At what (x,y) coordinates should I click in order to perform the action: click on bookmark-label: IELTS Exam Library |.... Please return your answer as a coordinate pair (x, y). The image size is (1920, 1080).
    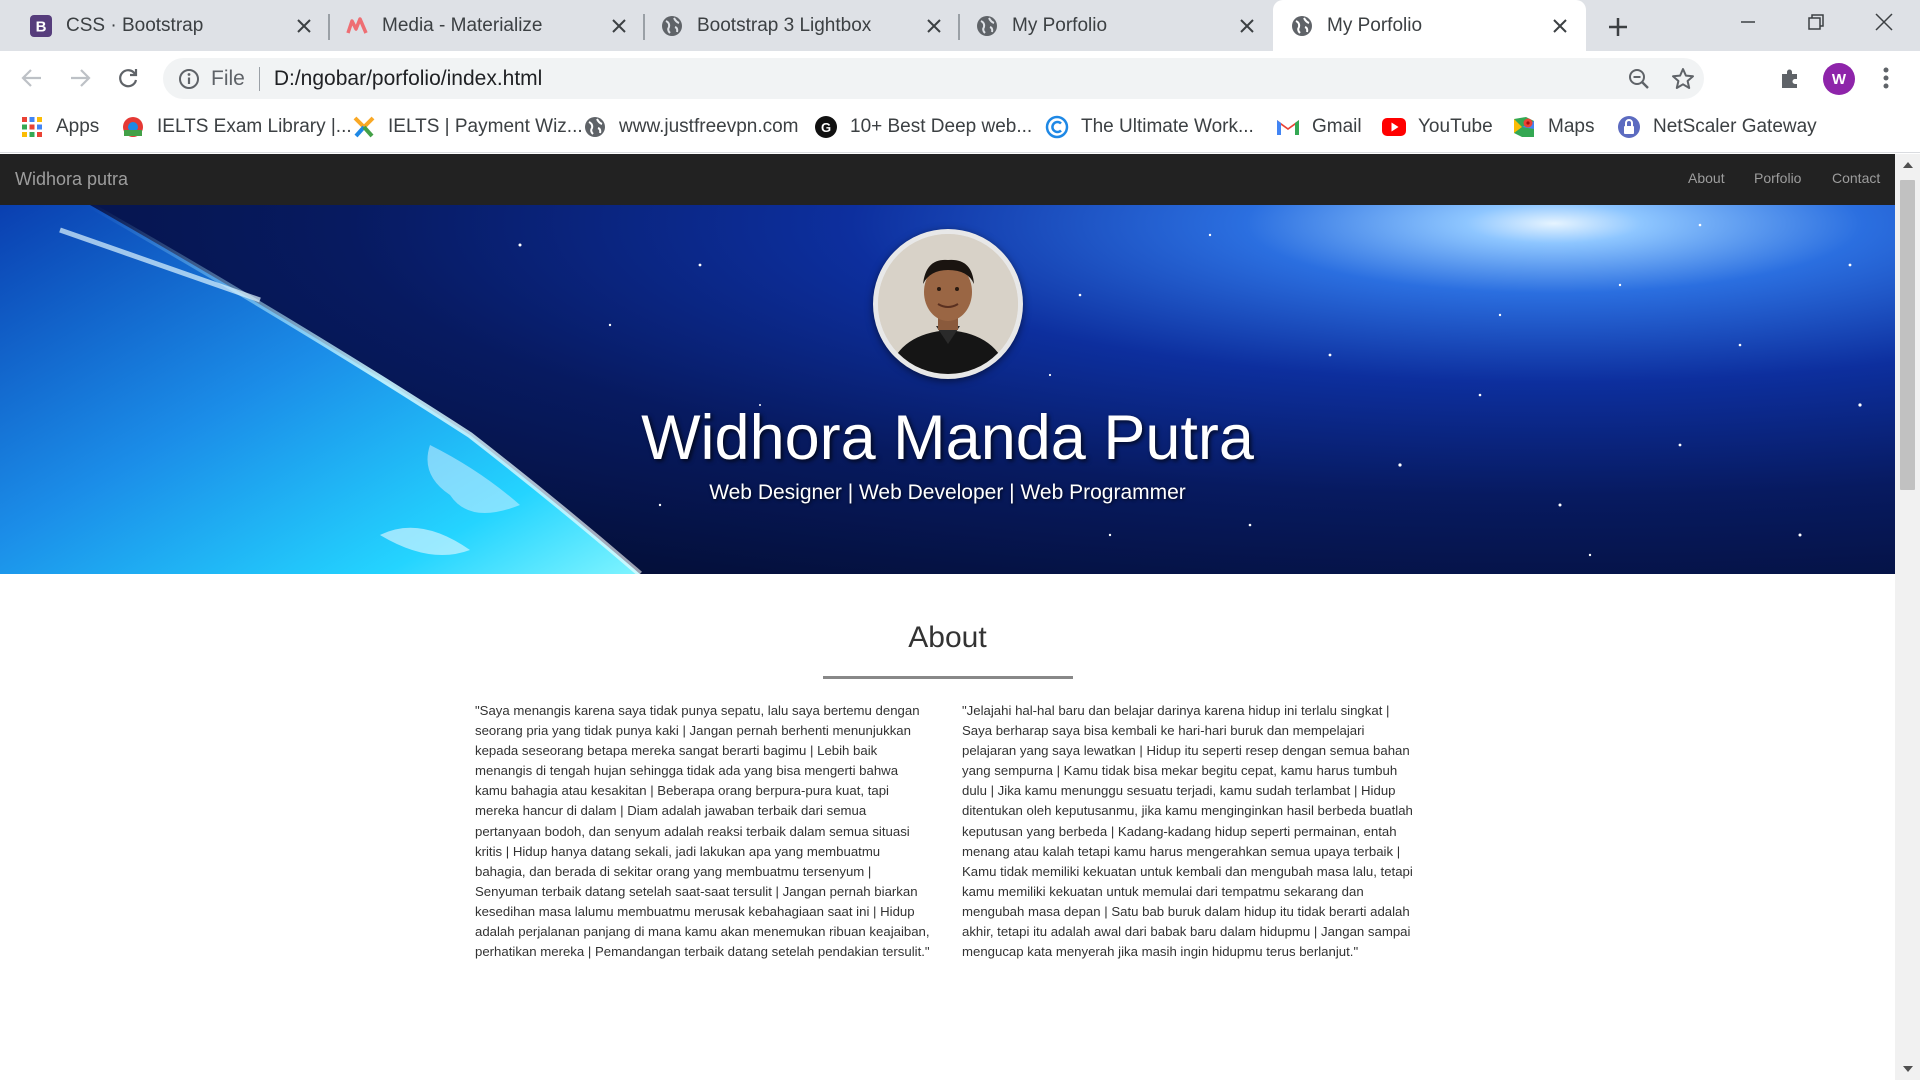
    Looking at the image, I should click on (254, 126).